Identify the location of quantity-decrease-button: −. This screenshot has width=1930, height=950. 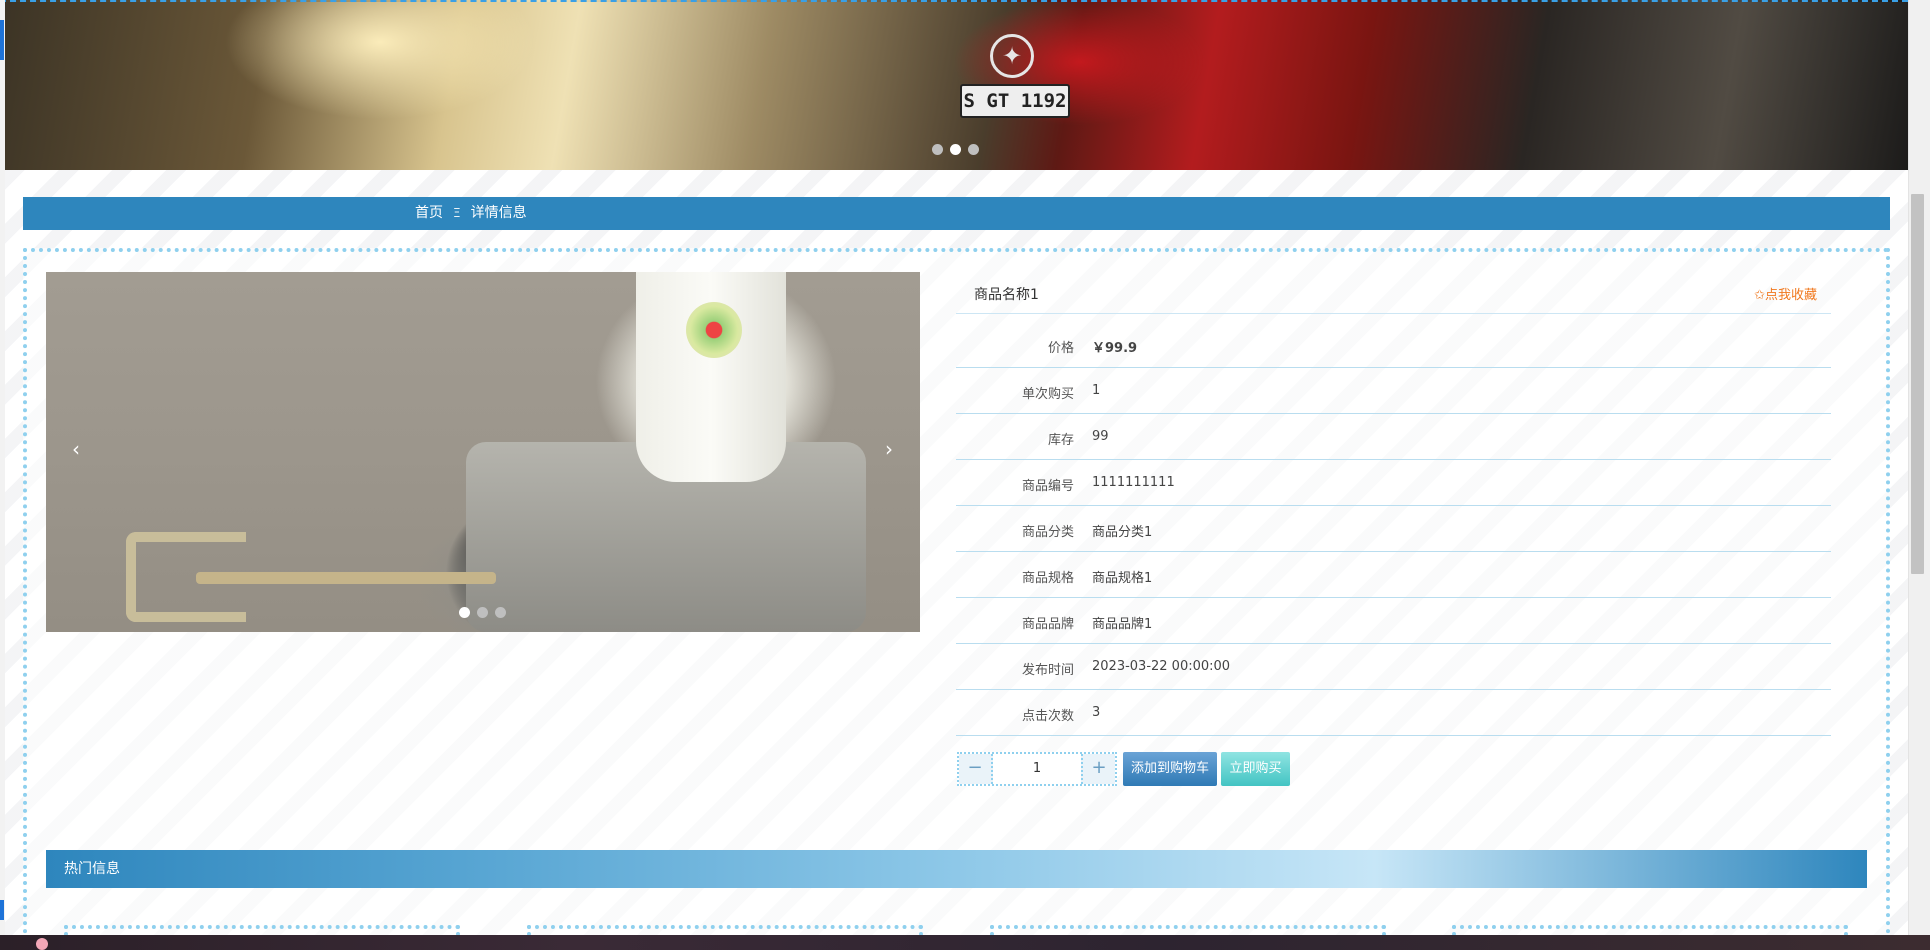
(976, 769).